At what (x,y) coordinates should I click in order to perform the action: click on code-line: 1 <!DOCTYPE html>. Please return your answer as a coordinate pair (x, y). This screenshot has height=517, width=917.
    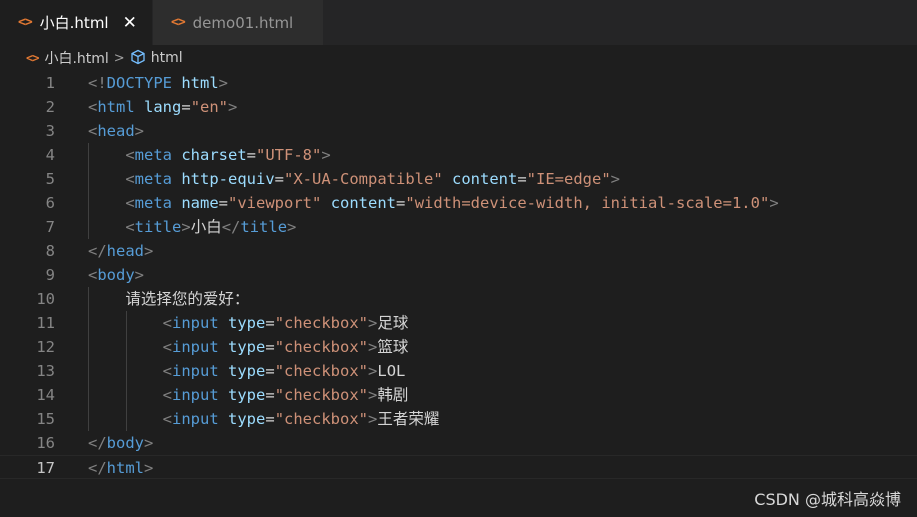
    Looking at the image, I should click on (458, 83).